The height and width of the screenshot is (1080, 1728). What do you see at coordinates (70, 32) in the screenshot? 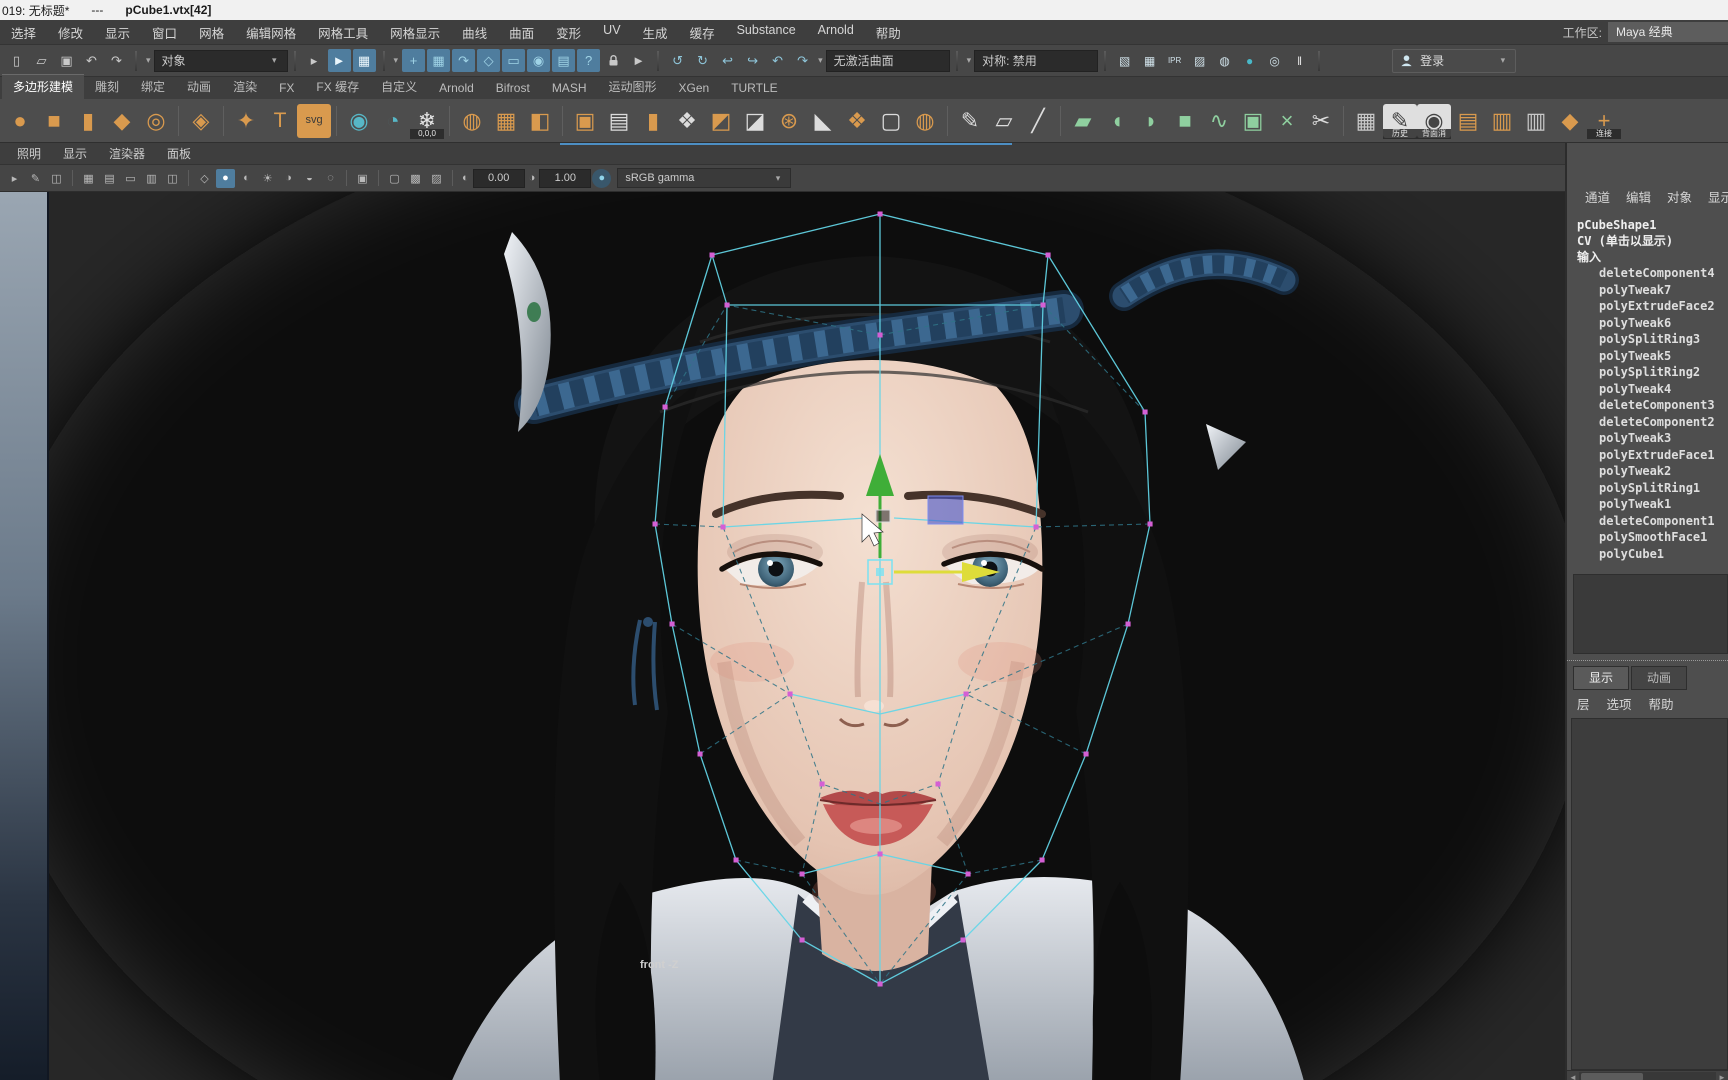
I see `menu-item: 修改` at bounding box center [70, 32].